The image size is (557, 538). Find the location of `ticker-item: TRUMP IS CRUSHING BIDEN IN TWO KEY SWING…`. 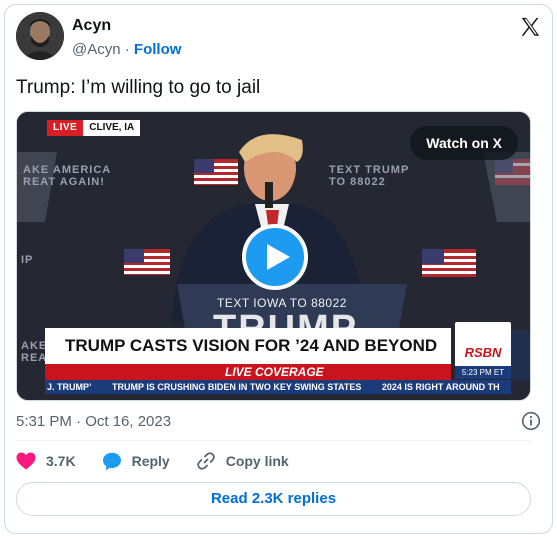

ticker-item: TRUMP IS CRUSHING BIDEN IN TWO KEY SWING… is located at coordinates (237, 387).